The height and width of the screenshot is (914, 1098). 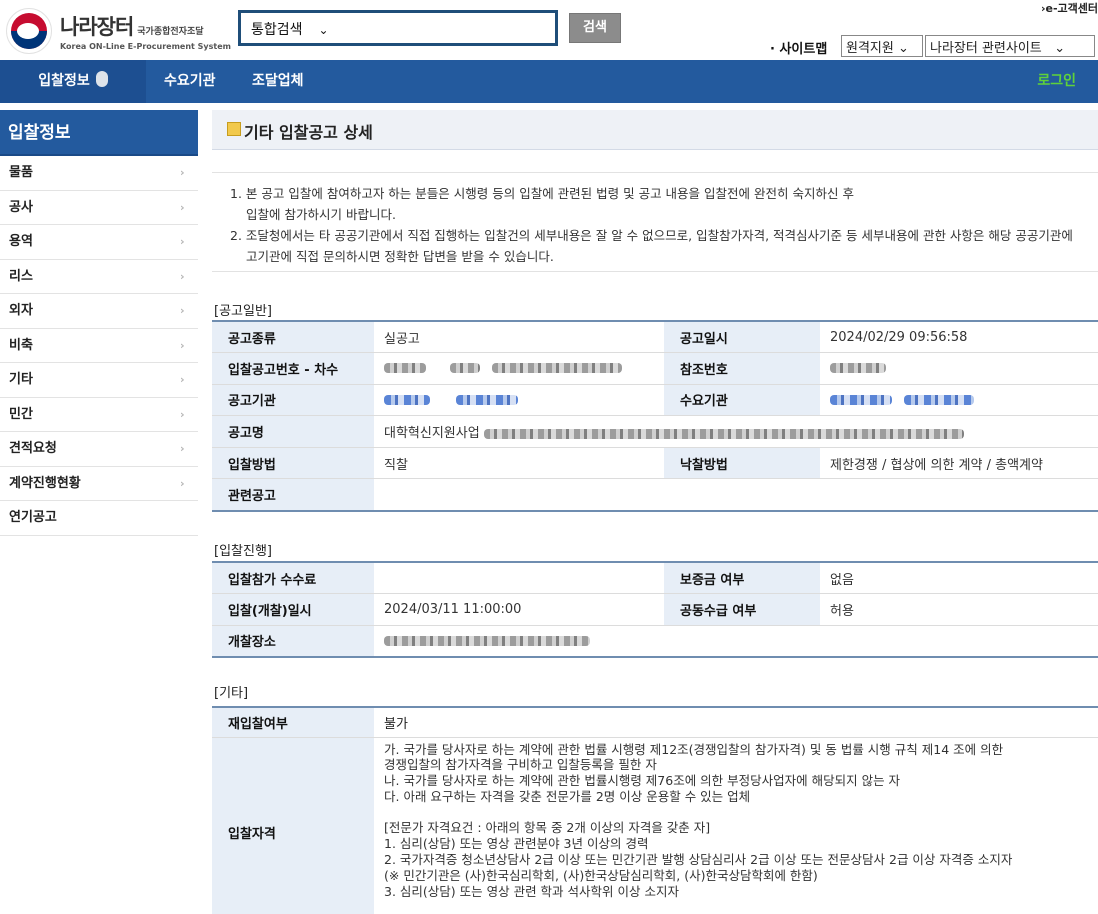 What do you see at coordinates (567, 796) in the screenshot?
I see `qualification-line: 다. 아래 요구하는 자격을 갖춘 전문가를 2명 이상 운용할 수 있는 업체` at bounding box center [567, 796].